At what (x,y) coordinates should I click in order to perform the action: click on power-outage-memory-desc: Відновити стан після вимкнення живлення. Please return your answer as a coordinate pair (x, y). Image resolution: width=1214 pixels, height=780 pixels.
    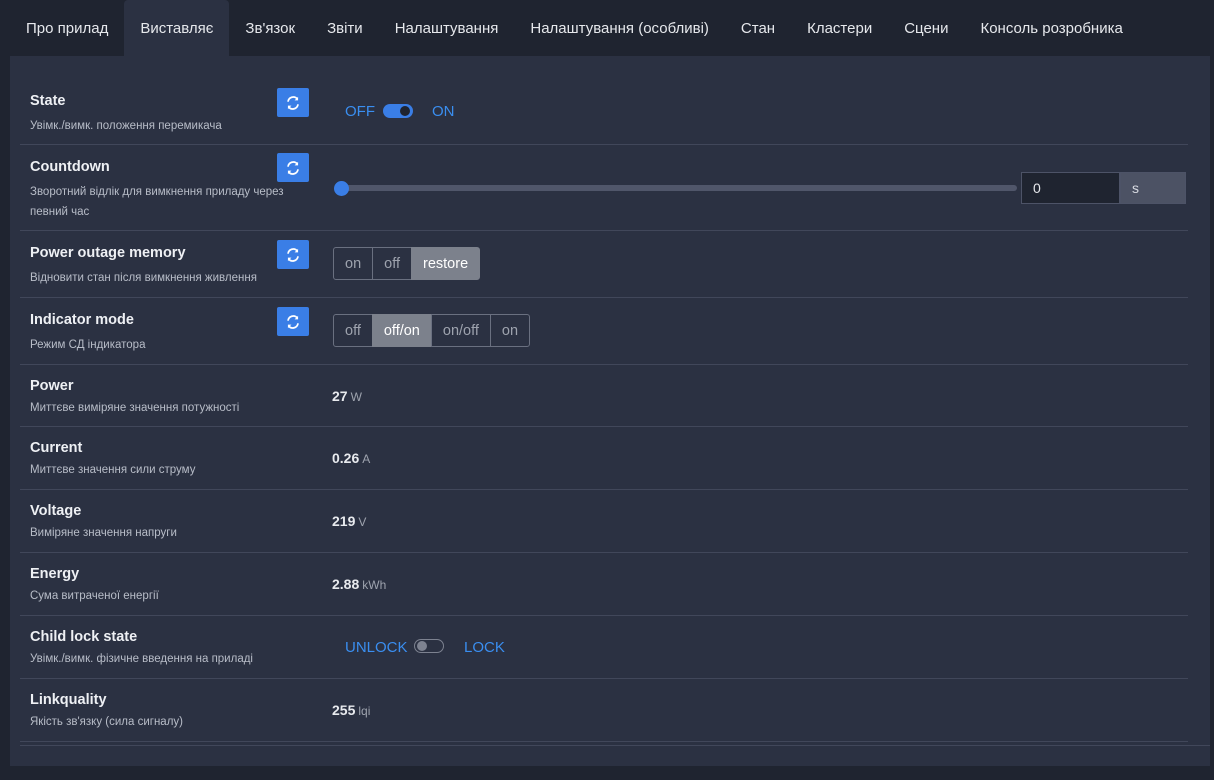
    Looking at the image, I should click on (143, 278).